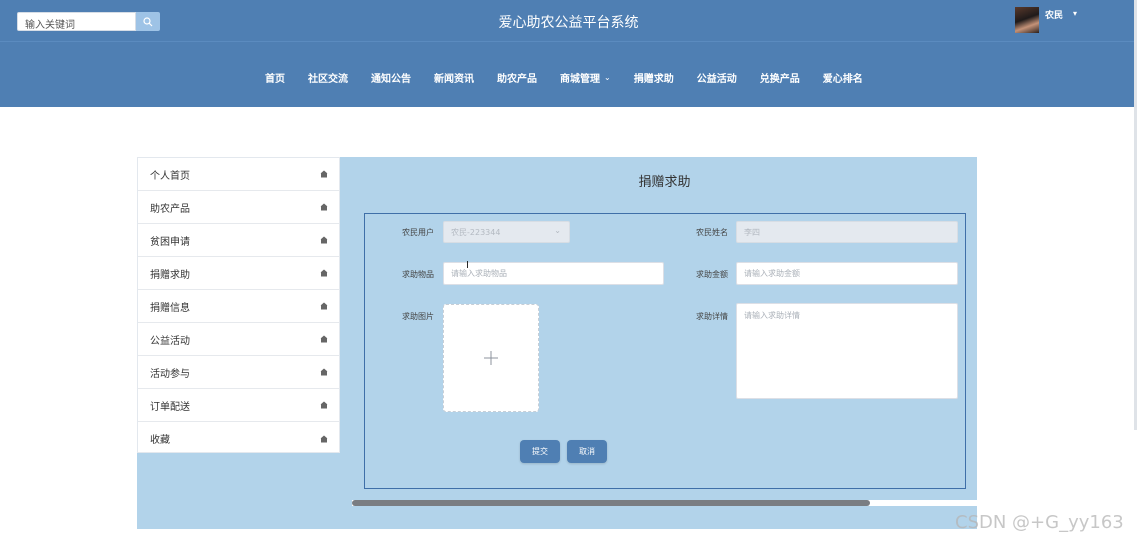 The image size is (1137, 545). What do you see at coordinates (587, 451) in the screenshot?
I see `cancel-button: 取消` at bounding box center [587, 451].